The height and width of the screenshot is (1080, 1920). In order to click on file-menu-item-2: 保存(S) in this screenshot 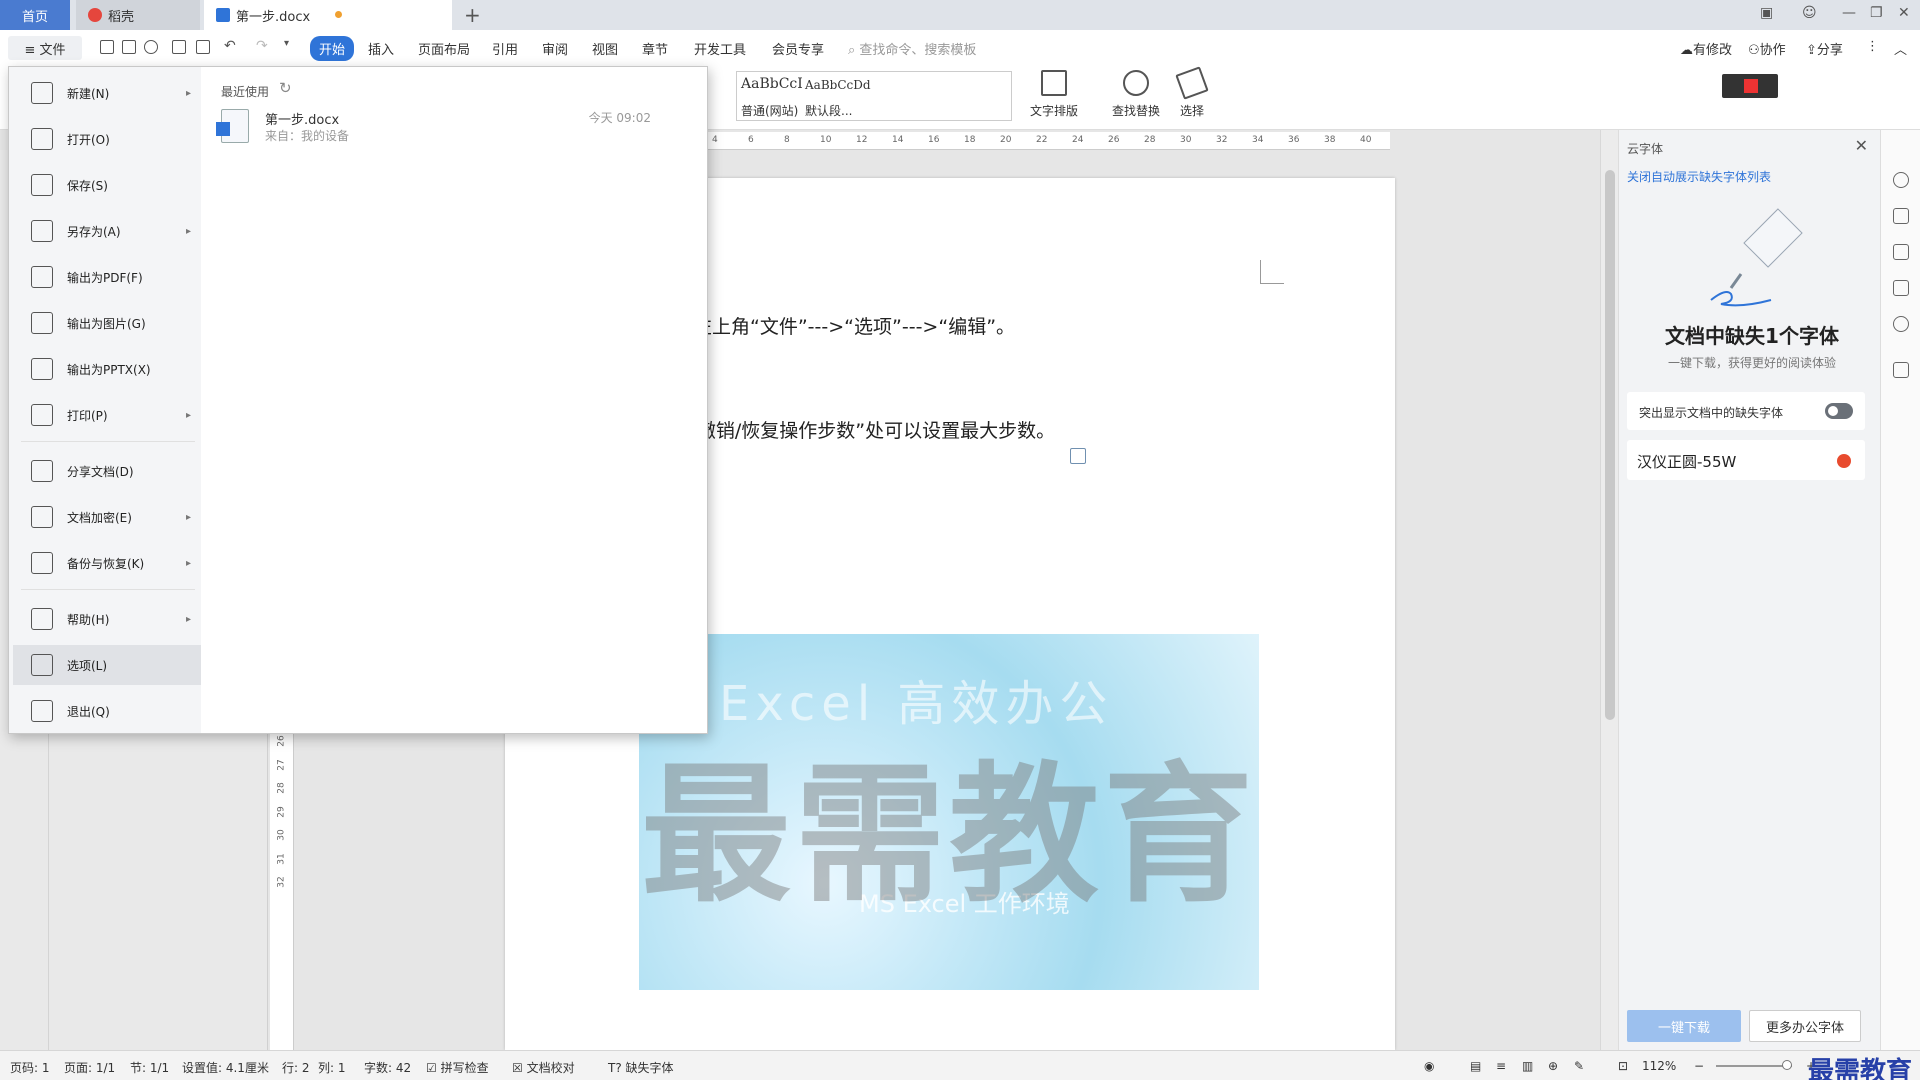, I will do `click(107, 185)`.